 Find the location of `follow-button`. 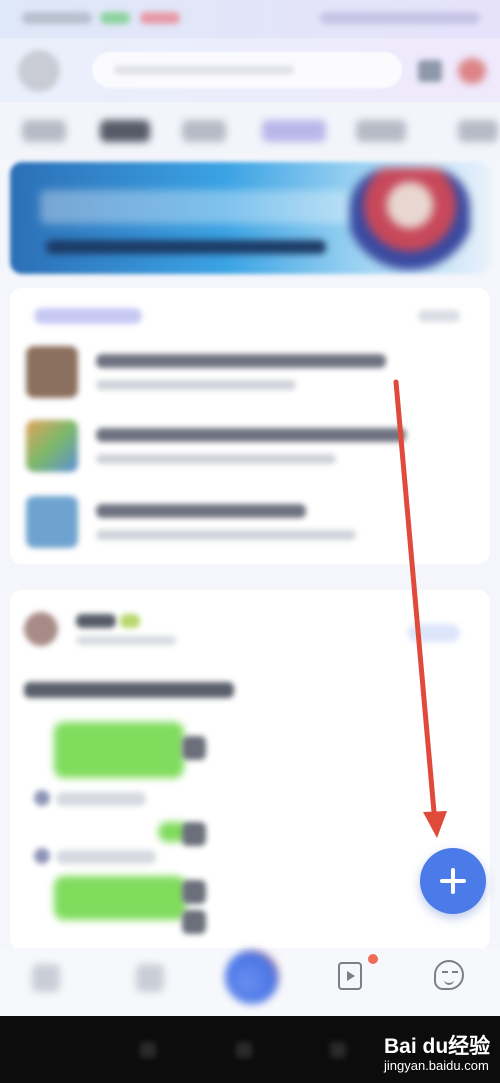

follow-button is located at coordinates (434, 633).